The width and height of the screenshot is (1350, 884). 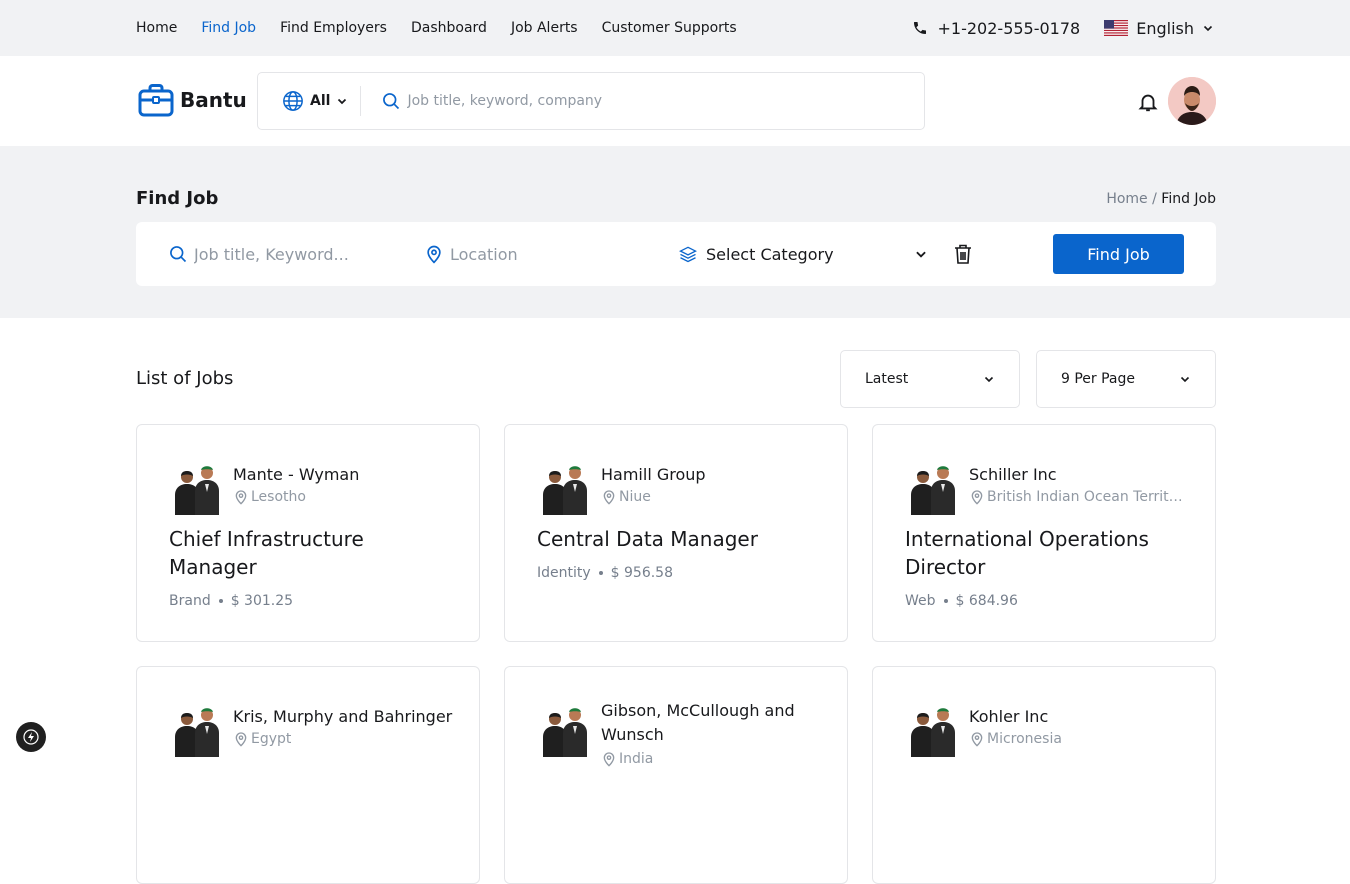 I want to click on page-title: Find Job, so click(x=177, y=198).